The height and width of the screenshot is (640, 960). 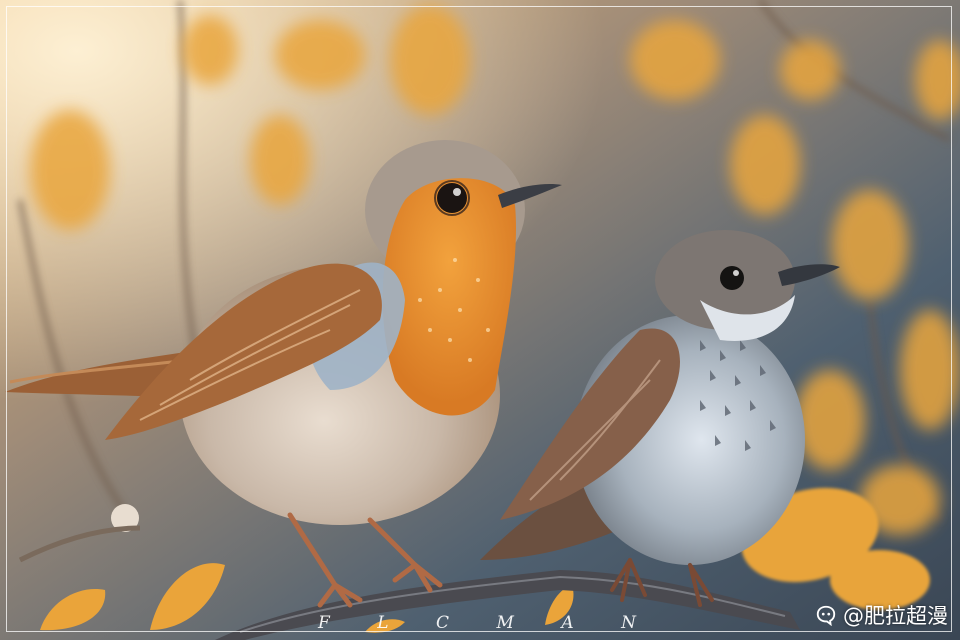 I want to click on artist-signature: F L C M A N, so click(x=478, y=623).